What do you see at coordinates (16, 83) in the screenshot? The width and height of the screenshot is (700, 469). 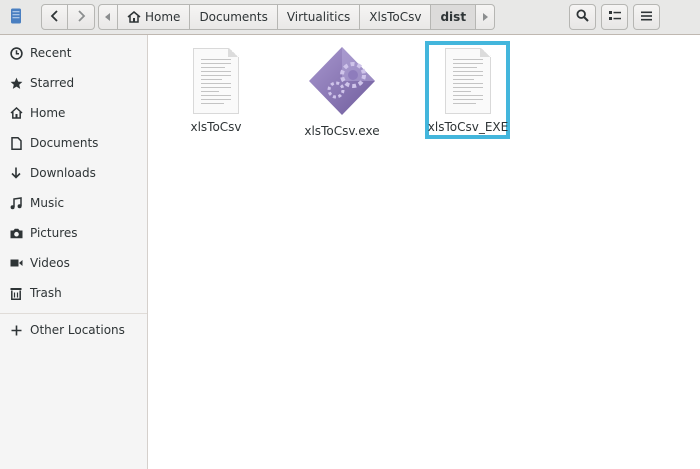 I see `star-icon` at bounding box center [16, 83].